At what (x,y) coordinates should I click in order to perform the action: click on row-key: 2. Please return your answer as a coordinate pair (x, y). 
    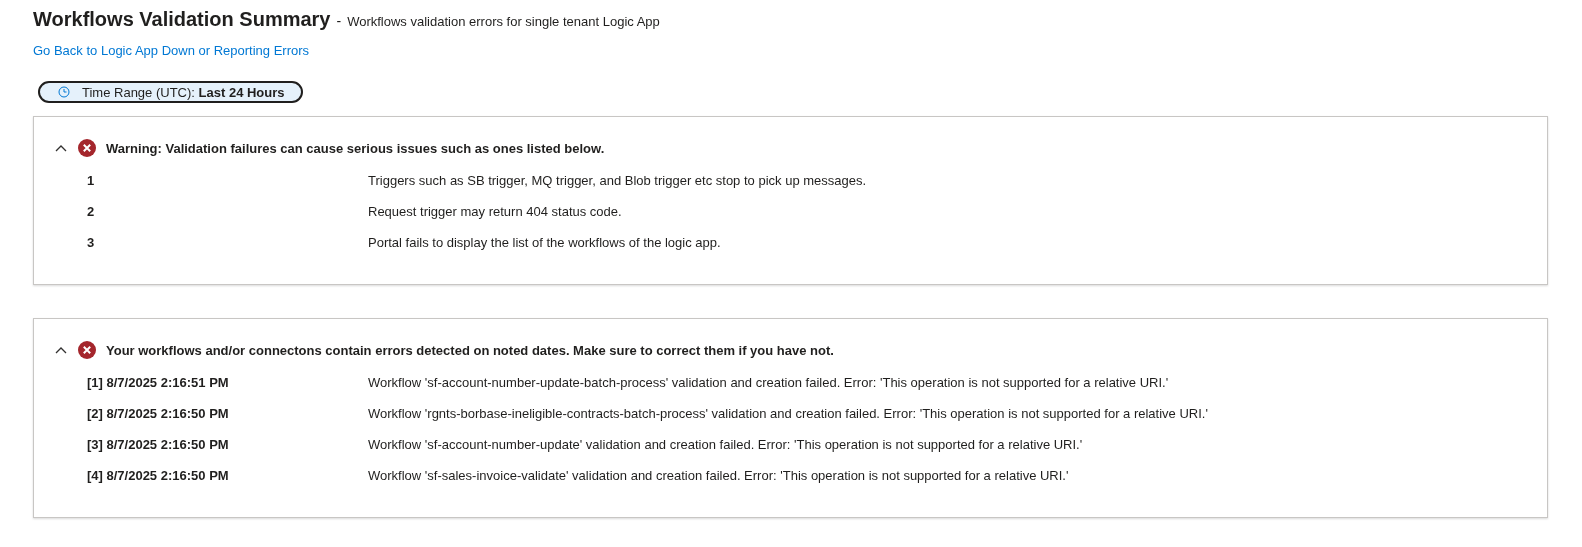
    Looking at the image, I should click on (227, 211).